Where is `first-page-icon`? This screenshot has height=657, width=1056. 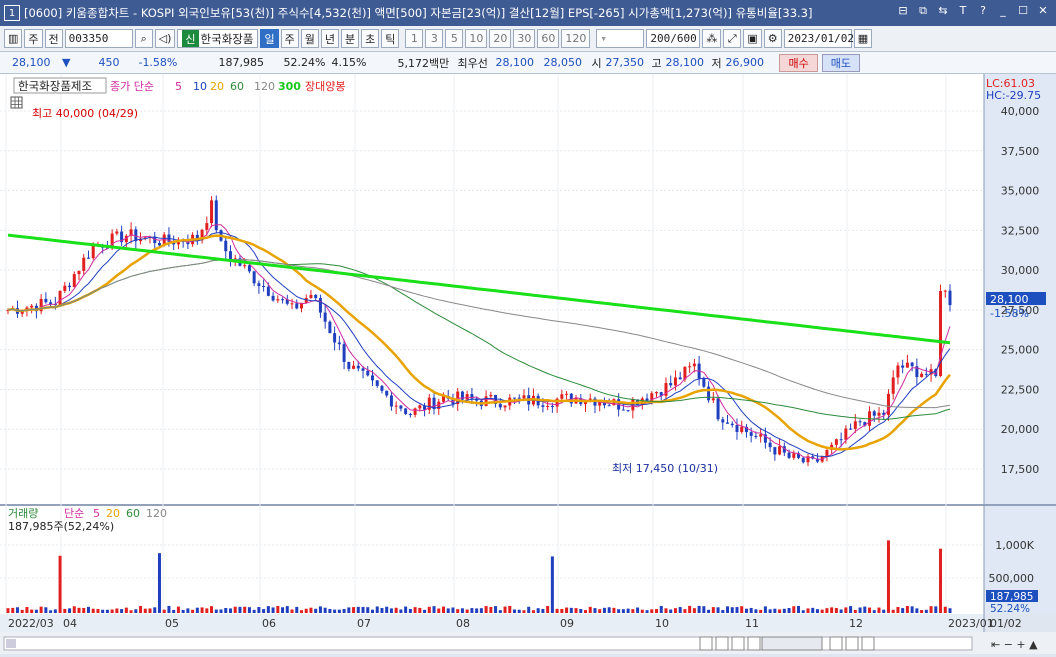 first-page-icon is located at coordinates (706, 643).